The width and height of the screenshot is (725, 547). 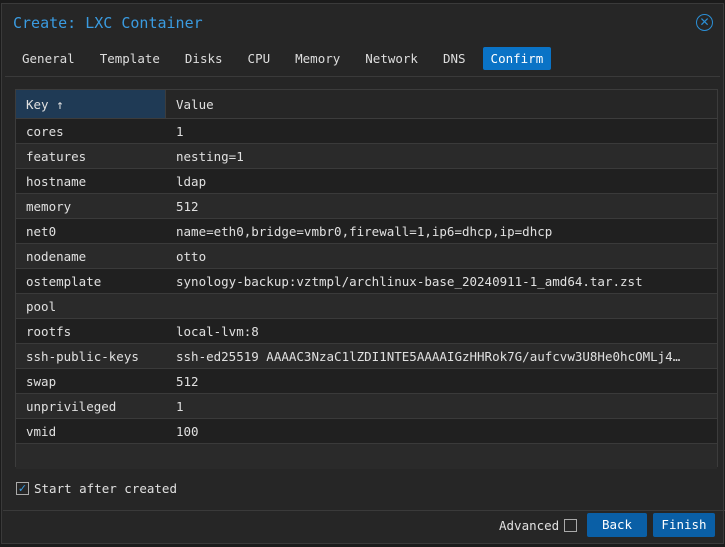 I want to click on key-label: Key, so click(x=37, y=104).